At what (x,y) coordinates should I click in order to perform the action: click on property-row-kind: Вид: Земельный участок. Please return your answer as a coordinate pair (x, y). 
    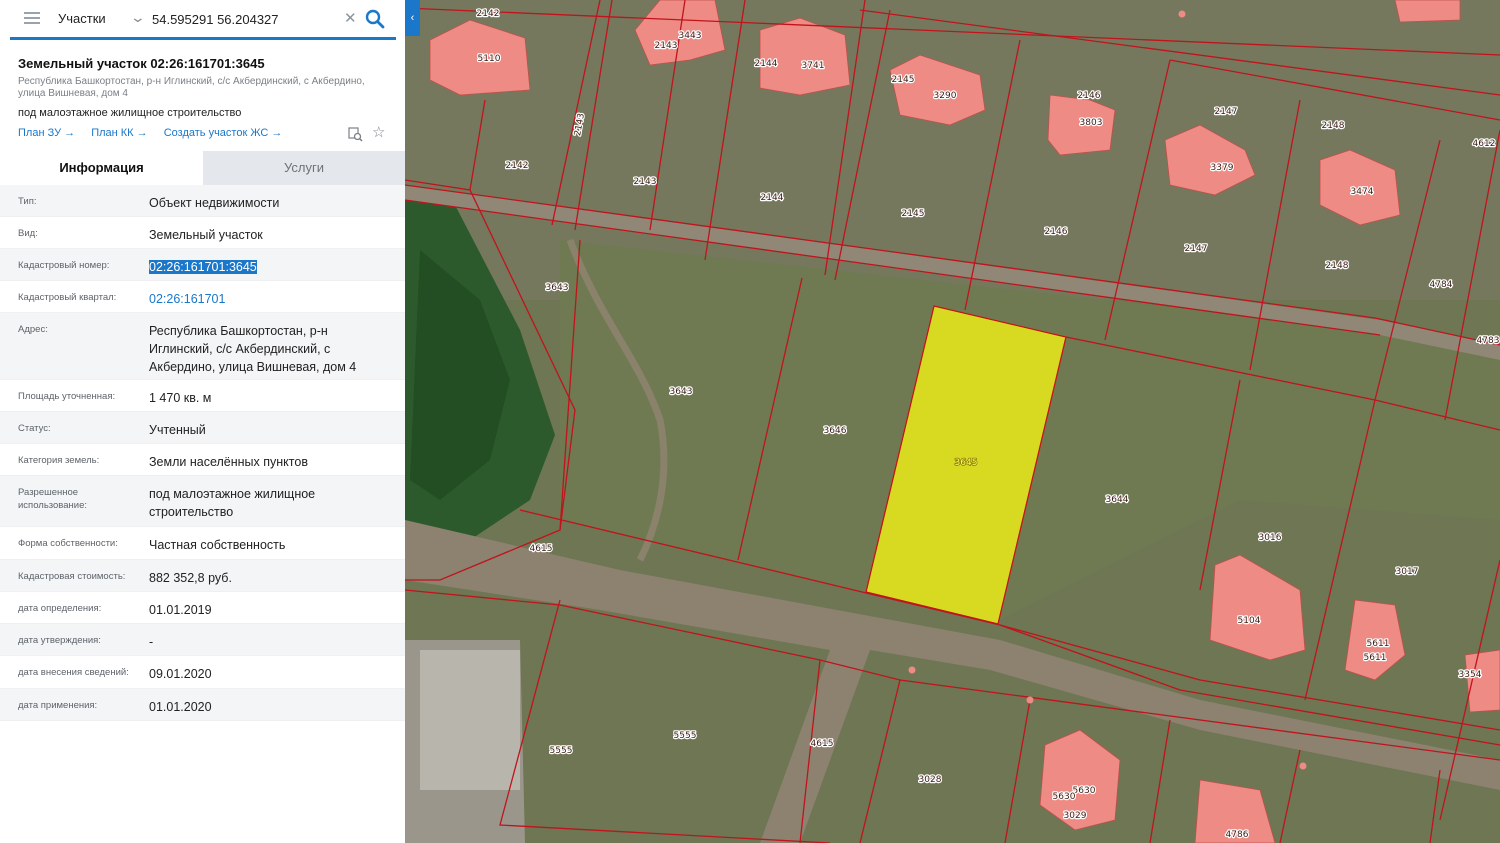
    Looking at the image, I should click on (202, 233).